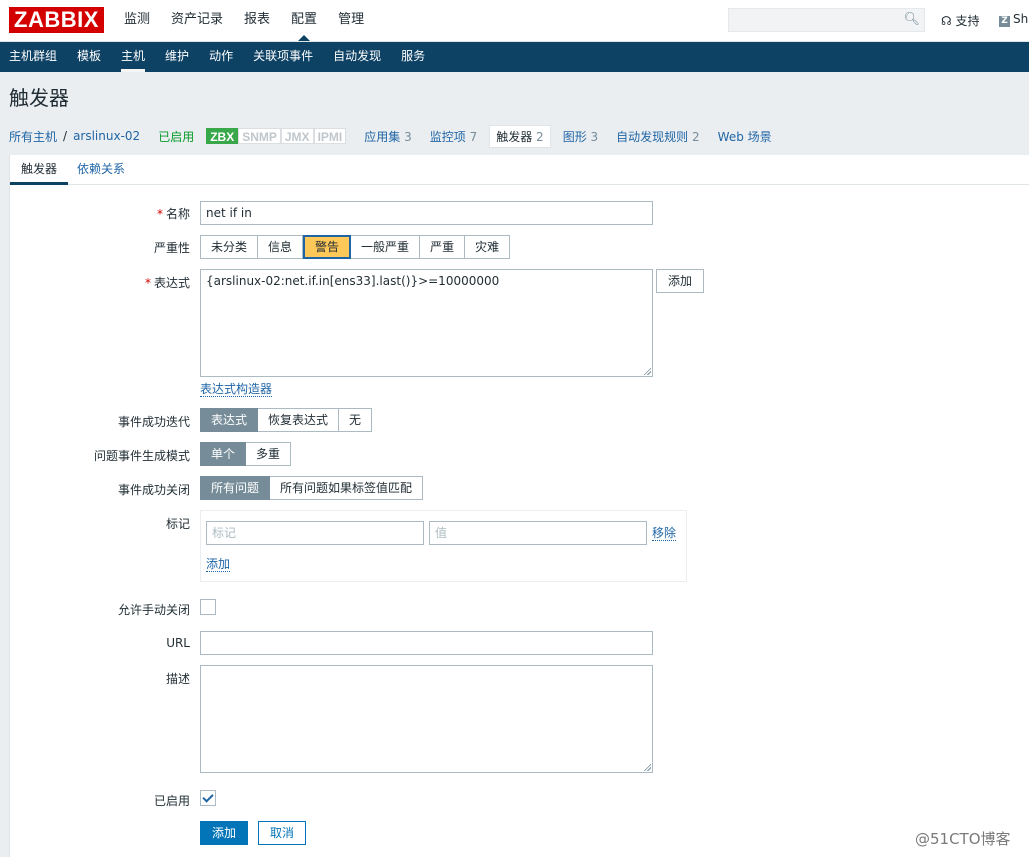 This screenshot has width=1029, height=857. I want to click on severity-label: 严重性, so click(171, 248).